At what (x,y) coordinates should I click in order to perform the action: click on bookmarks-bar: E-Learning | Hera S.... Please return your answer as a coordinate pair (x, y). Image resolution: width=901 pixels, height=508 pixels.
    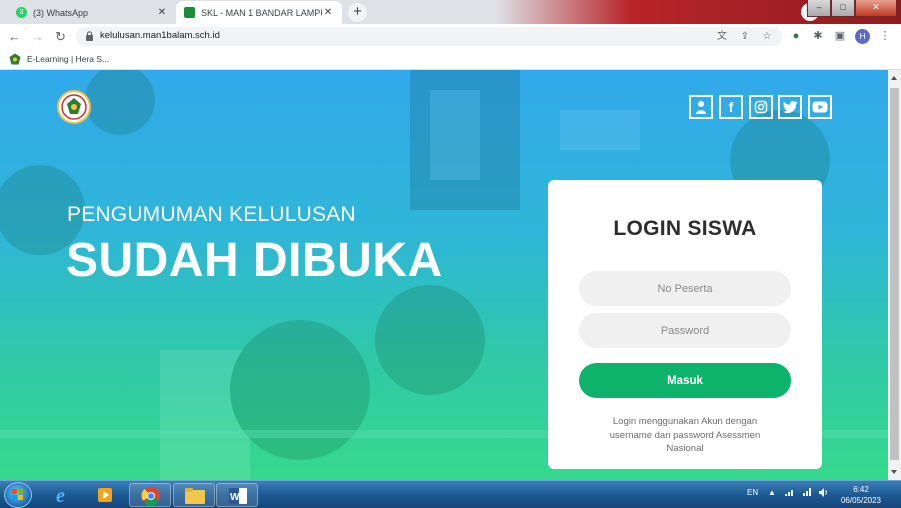
    Looking at the image, I should click on (450, 59).